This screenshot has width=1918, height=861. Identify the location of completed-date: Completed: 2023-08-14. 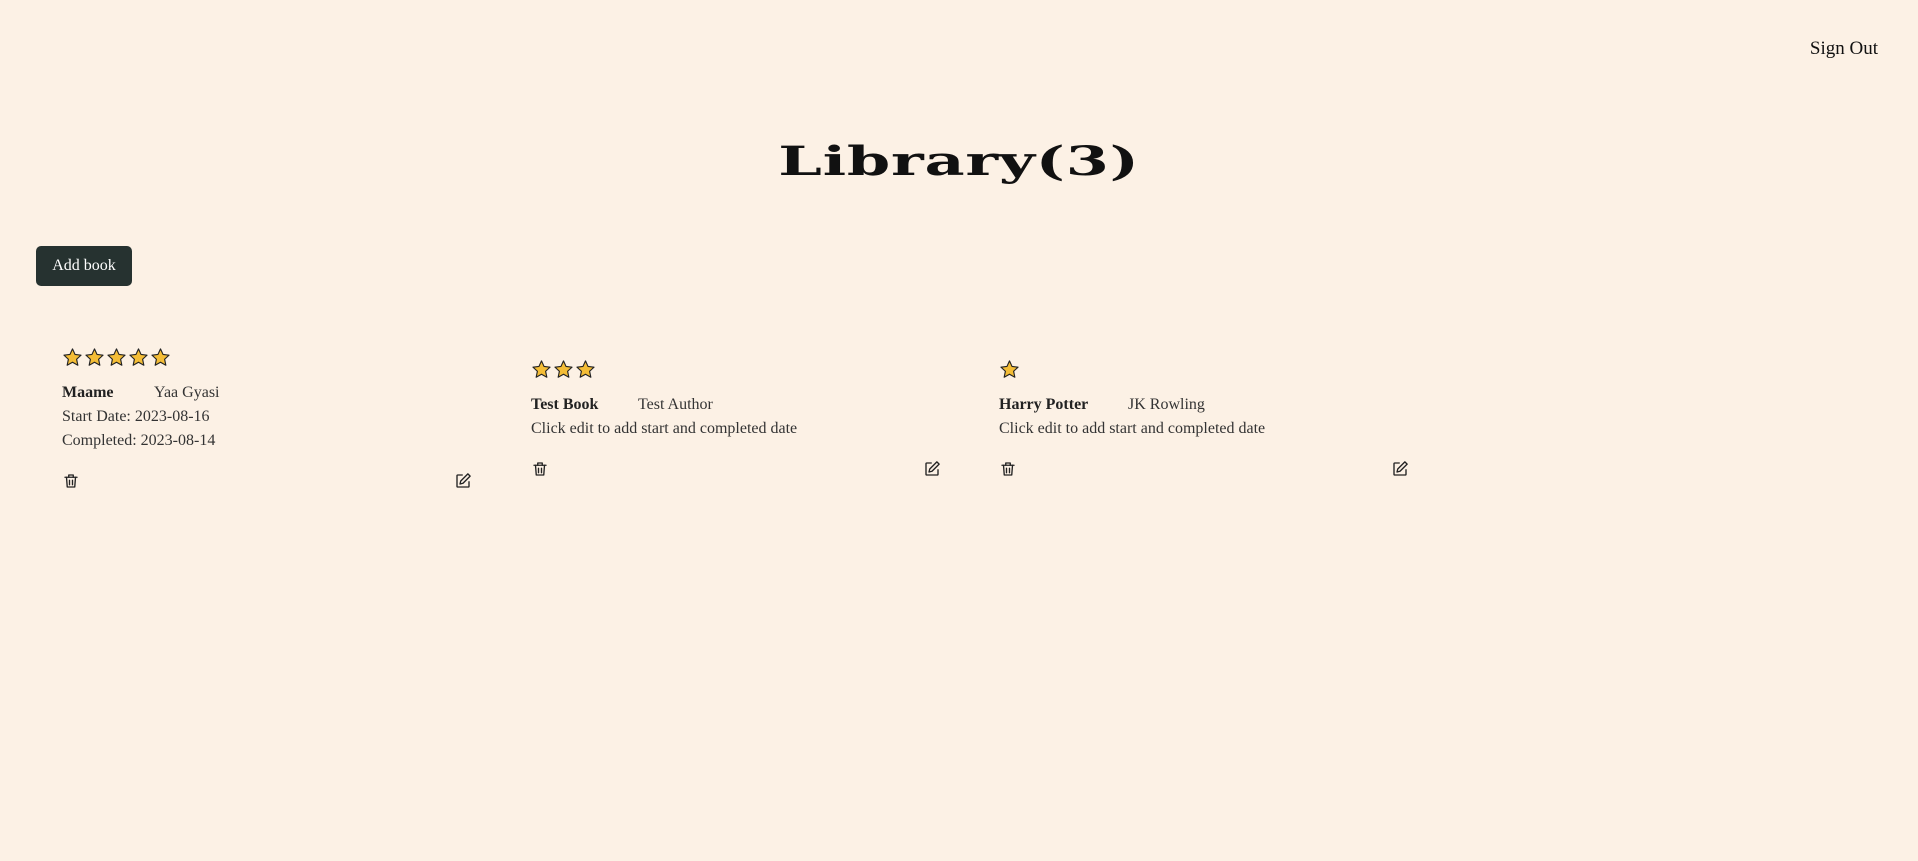
(139, 440).